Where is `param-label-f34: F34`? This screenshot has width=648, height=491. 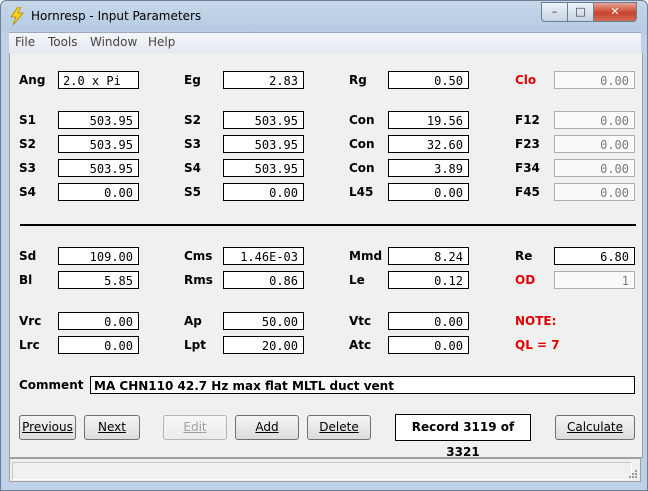 param-label-f34: F34 is located at coordinates (527, 168).